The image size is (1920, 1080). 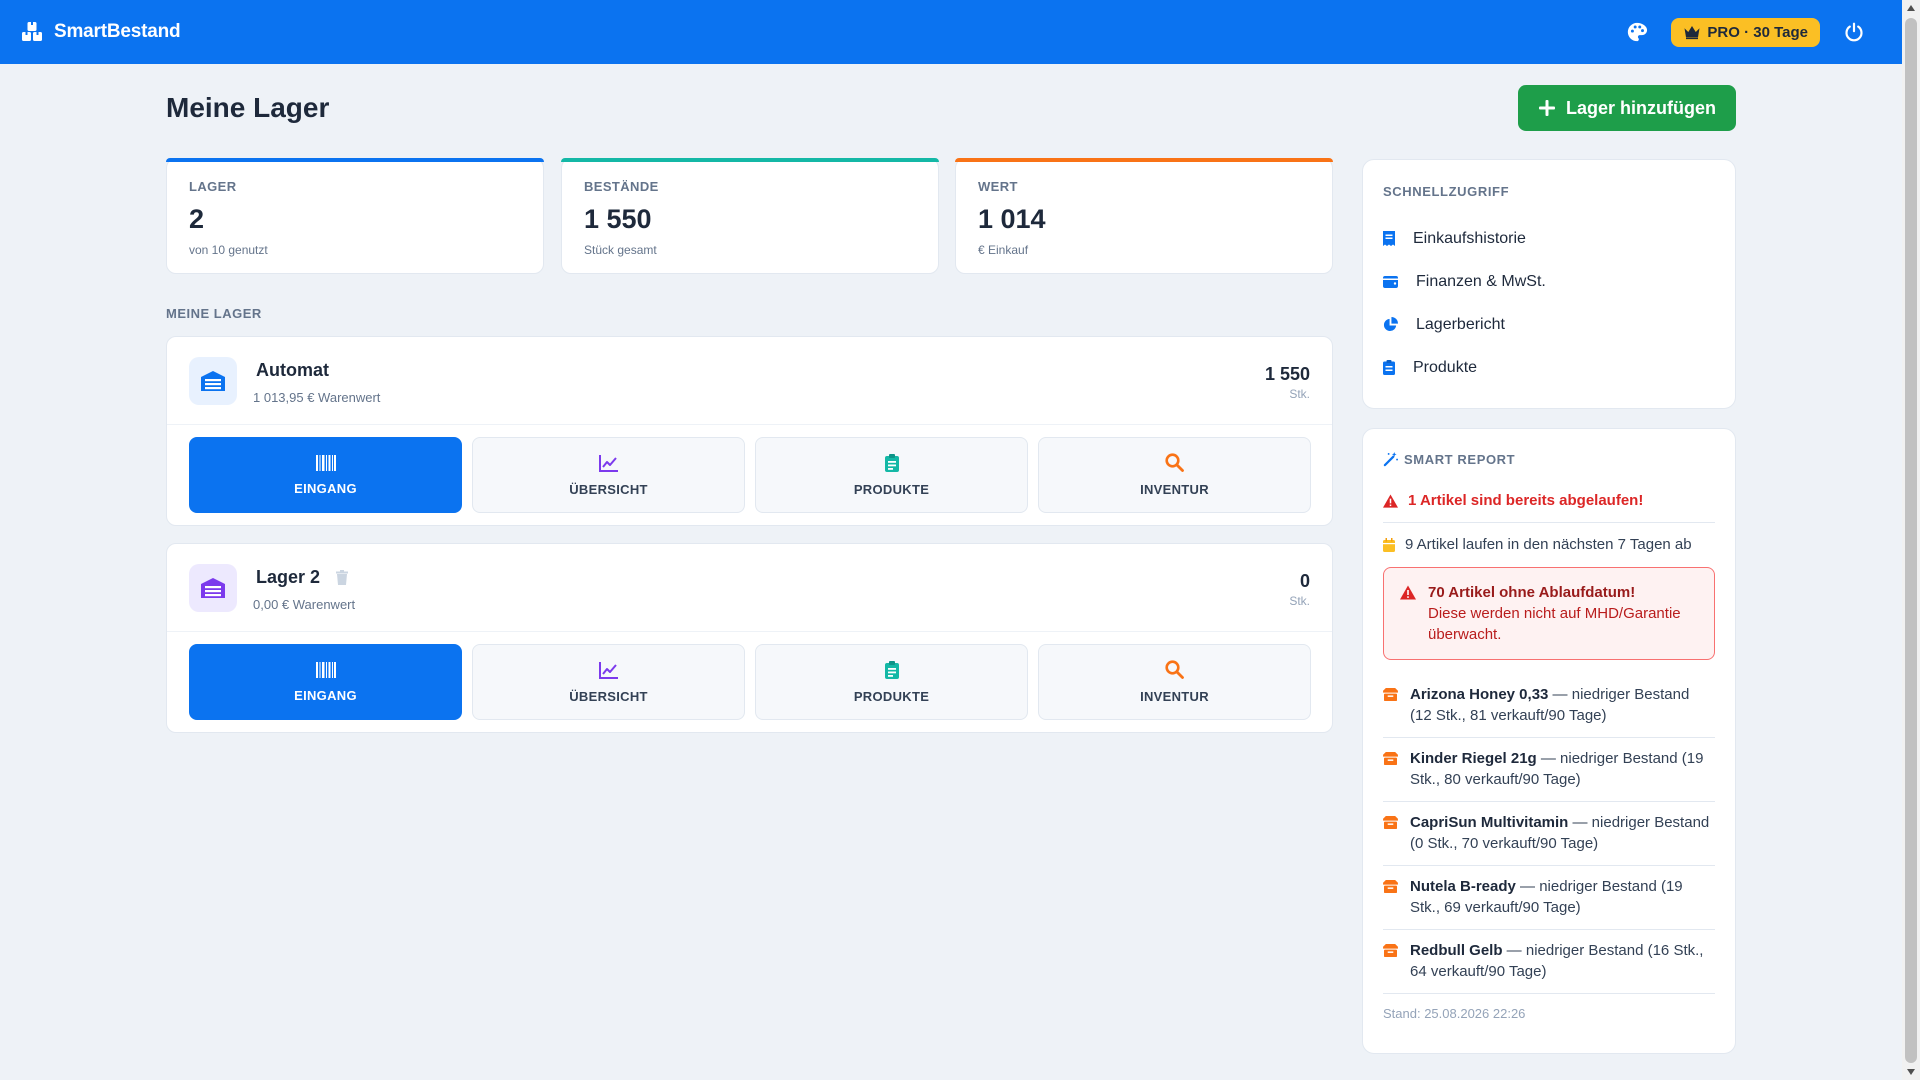 What do you see at coordinates (1549, 238) in the screenshot?
I see `quick-item-einkaufshistorie: Einkaufshistorie` at bounding box center [1549, 238].